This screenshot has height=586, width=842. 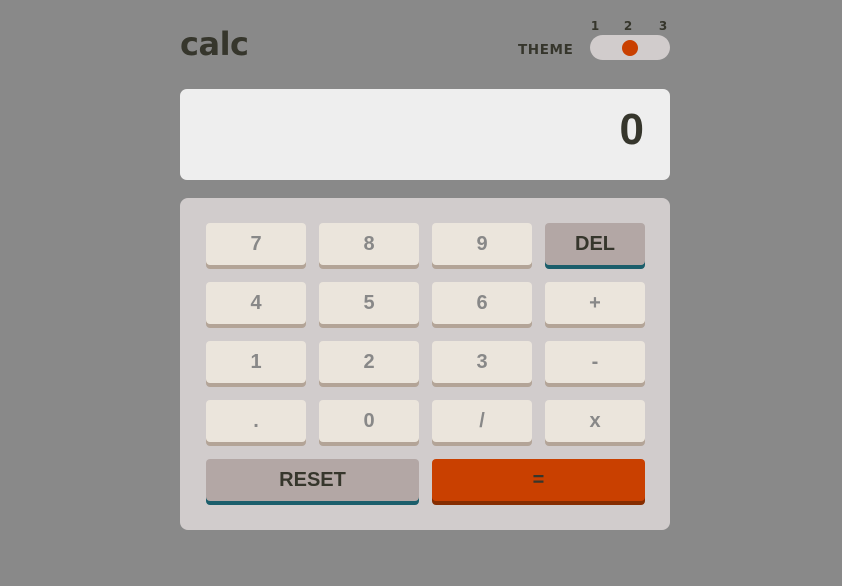 What do you see at coordinates (482, 362) in the screenshot?
I see `key-3: 3` at bounding box center [482, 362].